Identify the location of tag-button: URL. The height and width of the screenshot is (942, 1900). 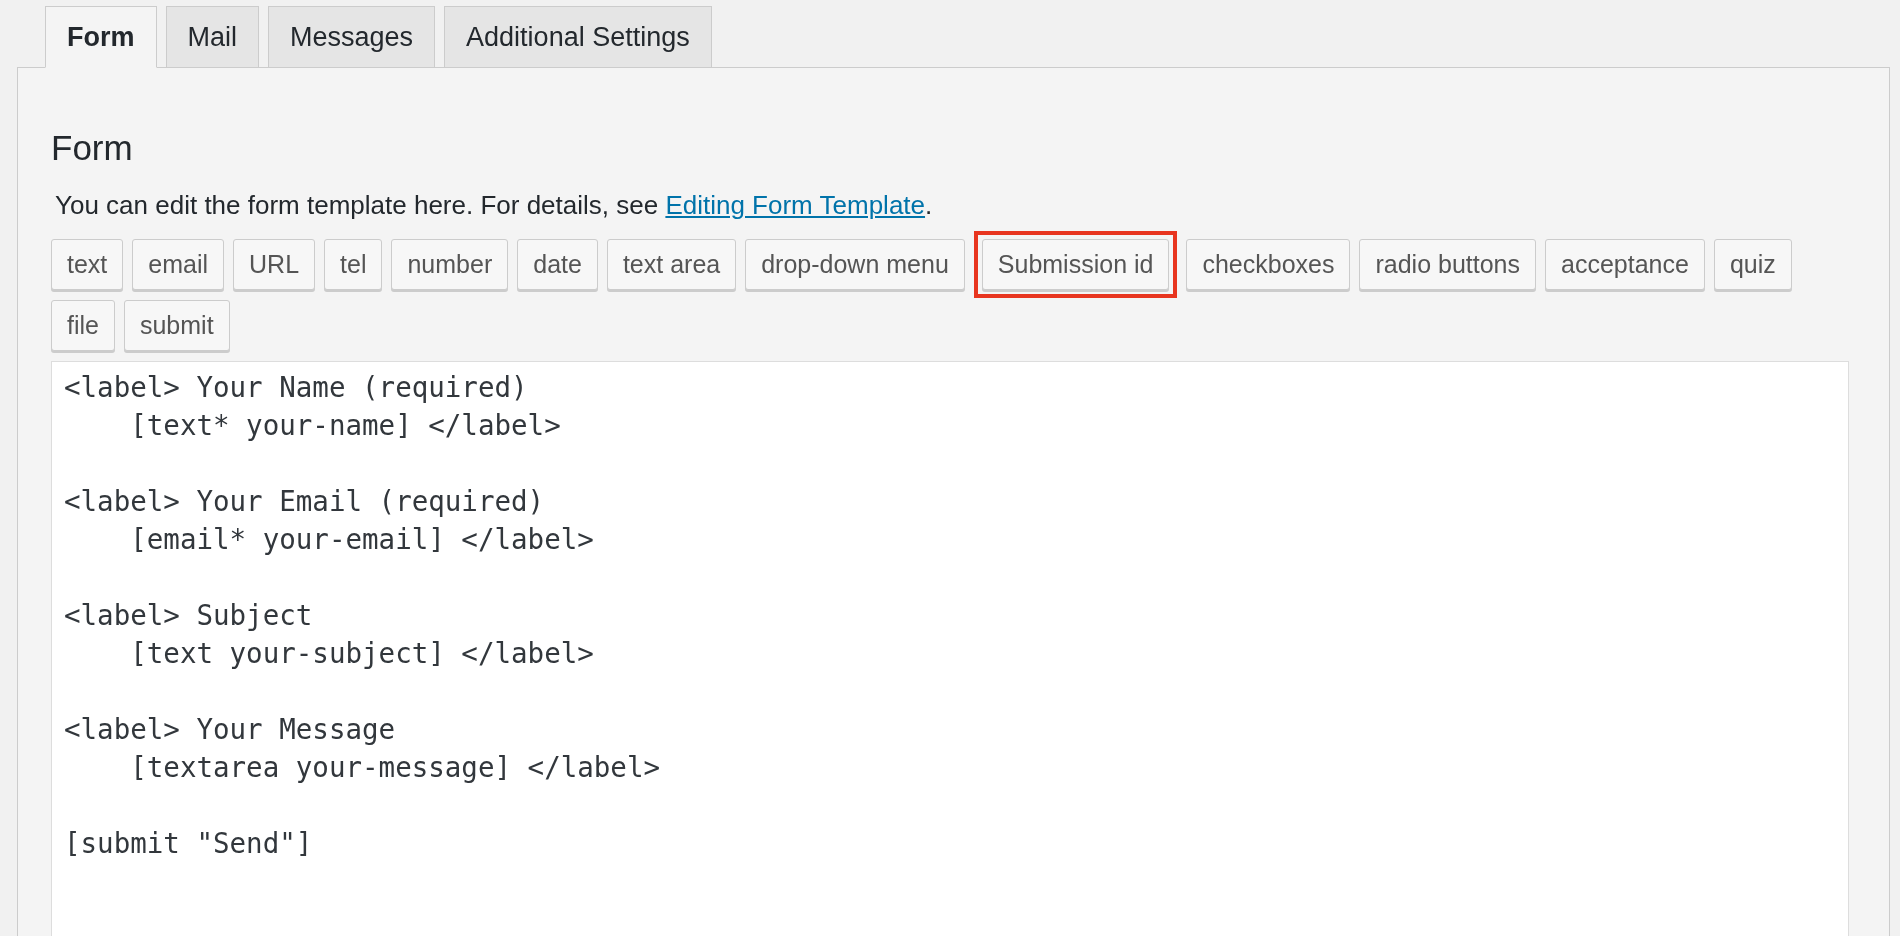
(274, 264).